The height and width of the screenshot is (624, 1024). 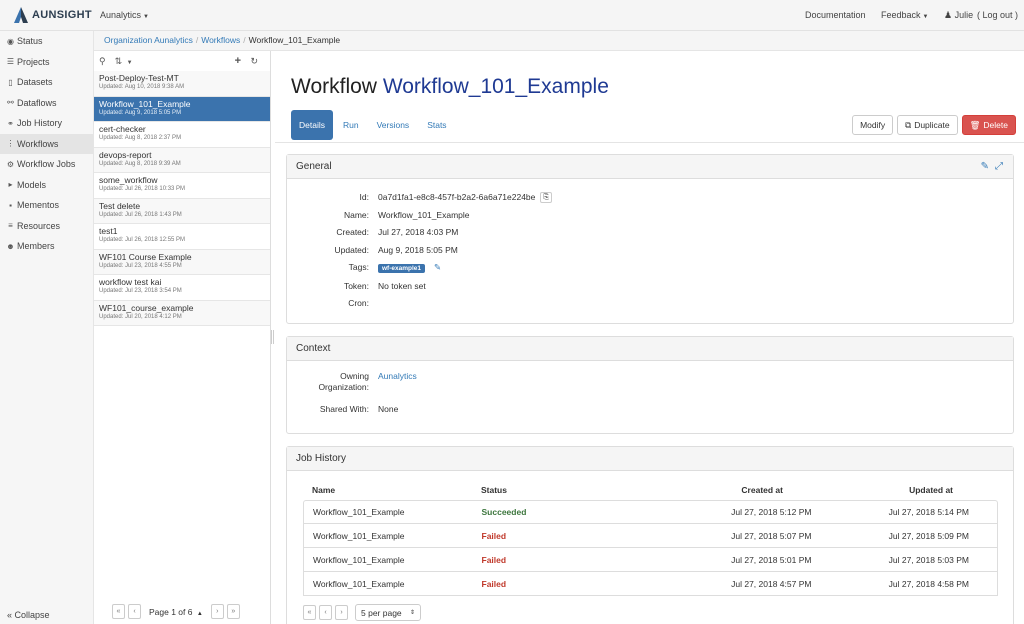 I want to click on sidebar-item-dataflows: ⚯ Dataflows, so click(x=46, y=103).